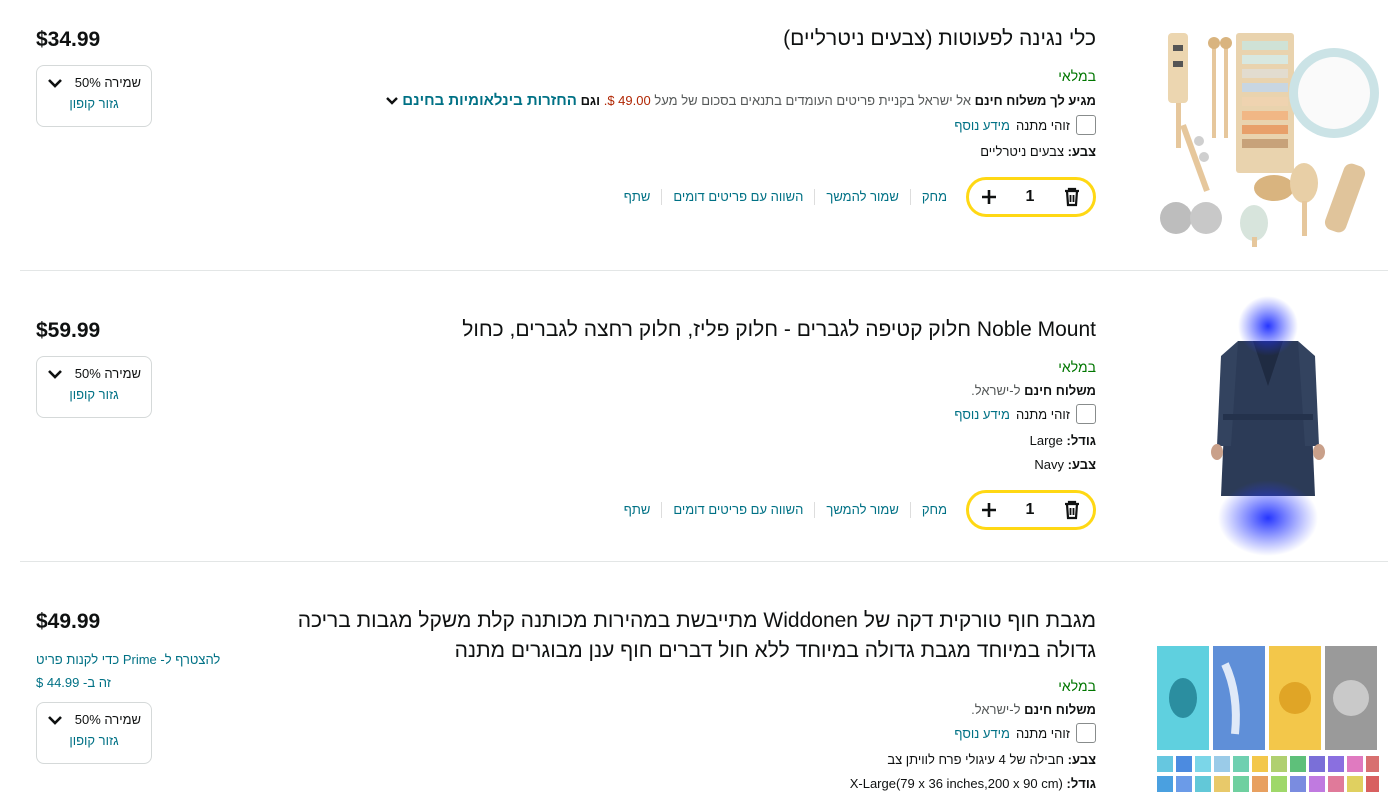 The width and height of the screenshot is (1388, 811). Describe the element at coordinates (68, 621) in the screenshot. I see `item-price: $49.99` at that location.